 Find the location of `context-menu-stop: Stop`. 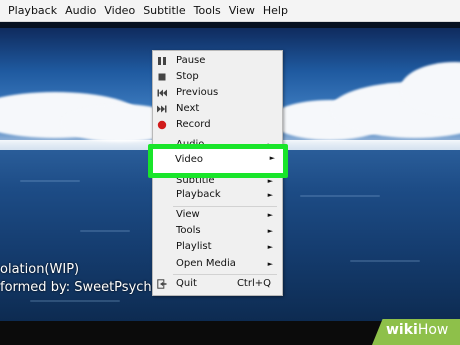

context-menu-stop: Stop is located at coordinates (217, 77).